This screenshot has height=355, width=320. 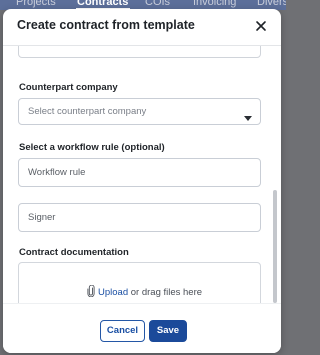 I want to click on scrollbar-thumb, so click(x=275, y=246).